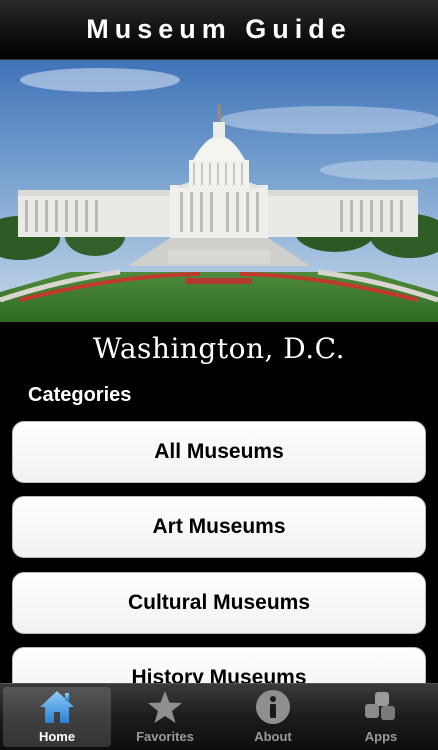 Image resolution: width=438 pixels, height=750 pixels. What do you see at coordinates (57, 736) in the screenshot?
I see `tab-home-label: Home` at bounding box center [57, 736].